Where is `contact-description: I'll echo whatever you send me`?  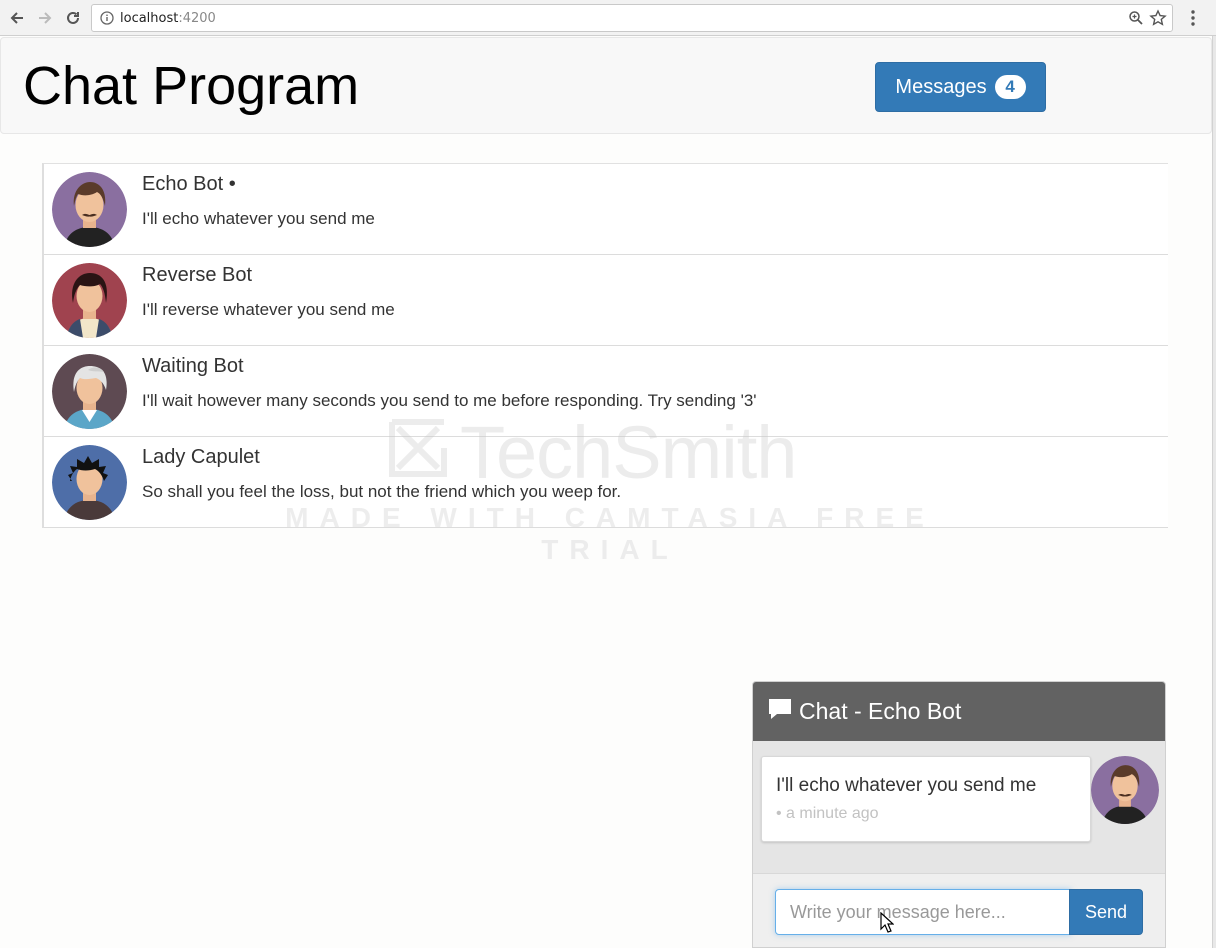 contact-description: I'll echo whatever you send me is located at coordinates (258, 218).